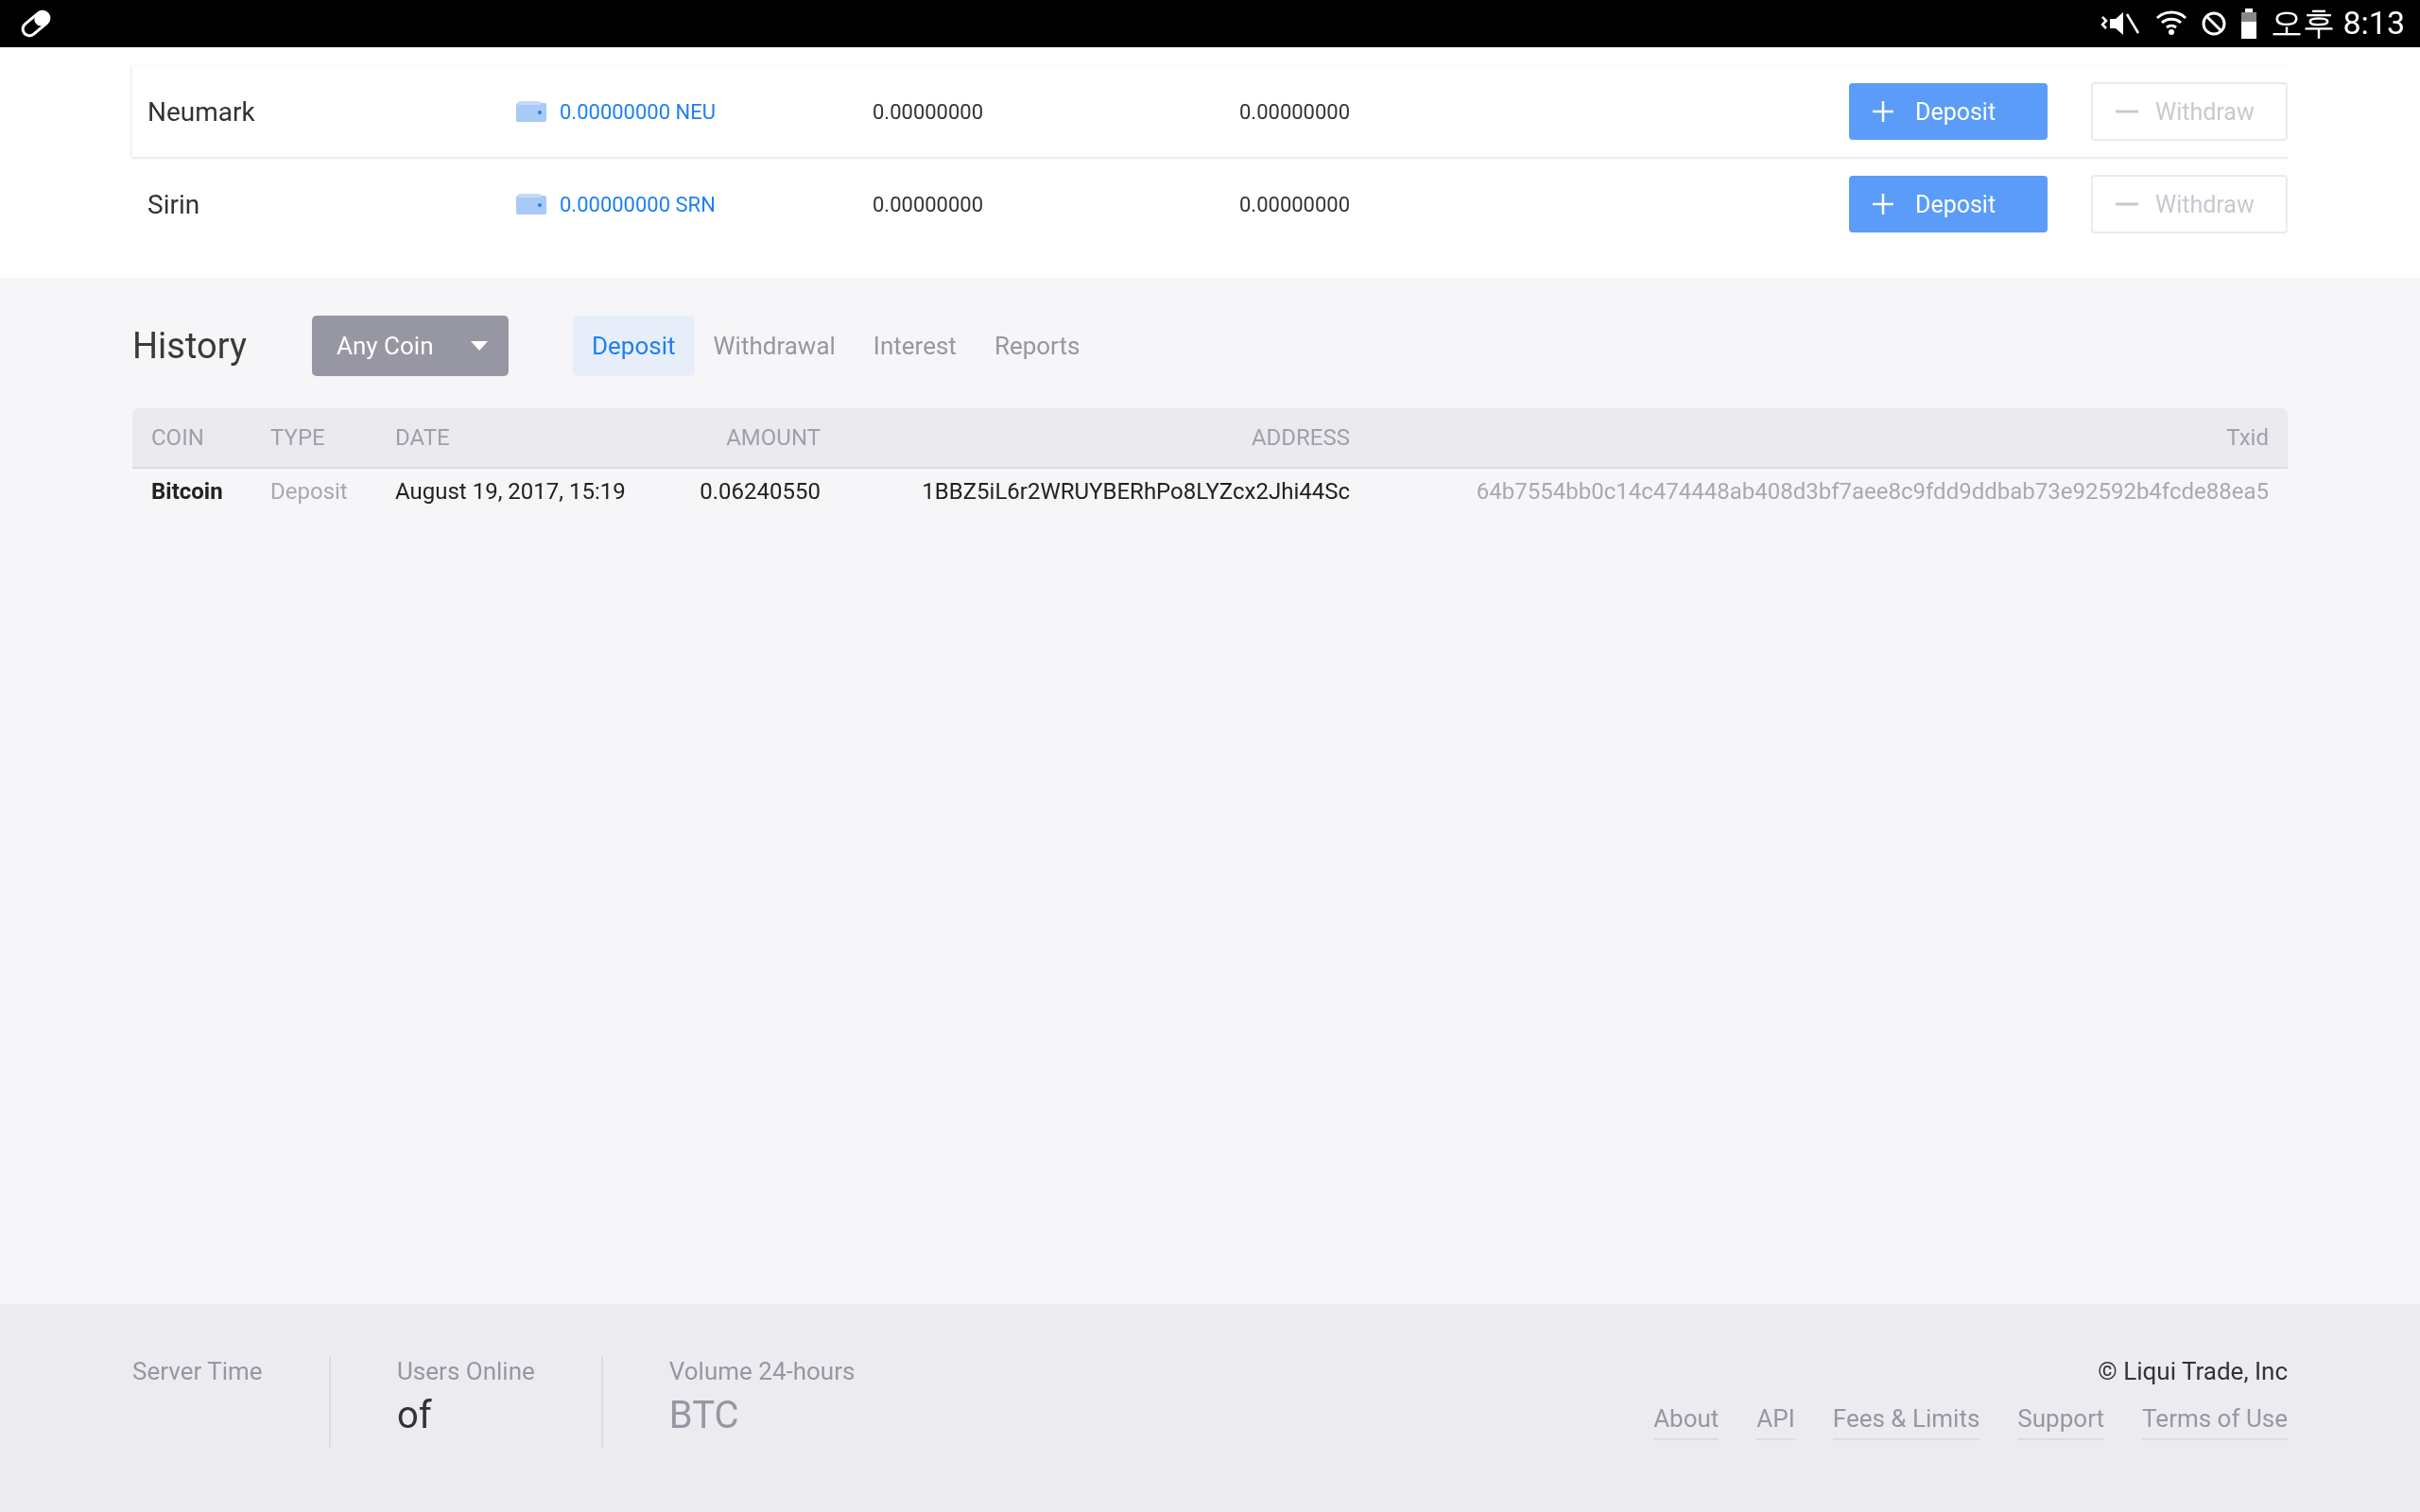  Describe the element at coordinates (201, 111) in the screenshot. I see `coin-name: Neumark` at that location.